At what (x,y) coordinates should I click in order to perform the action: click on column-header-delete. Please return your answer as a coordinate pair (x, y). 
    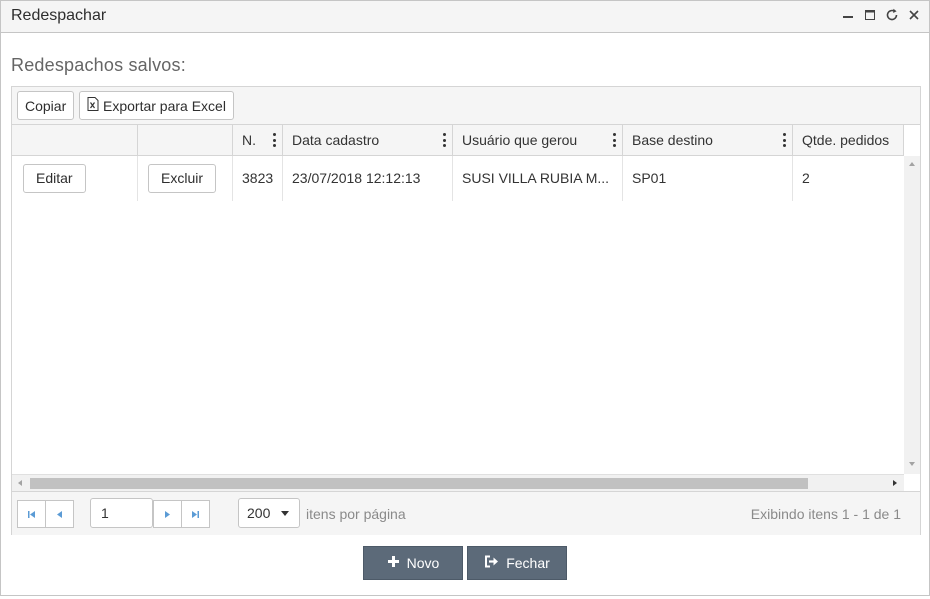
    Looking at the image, I should click on (185, 140).